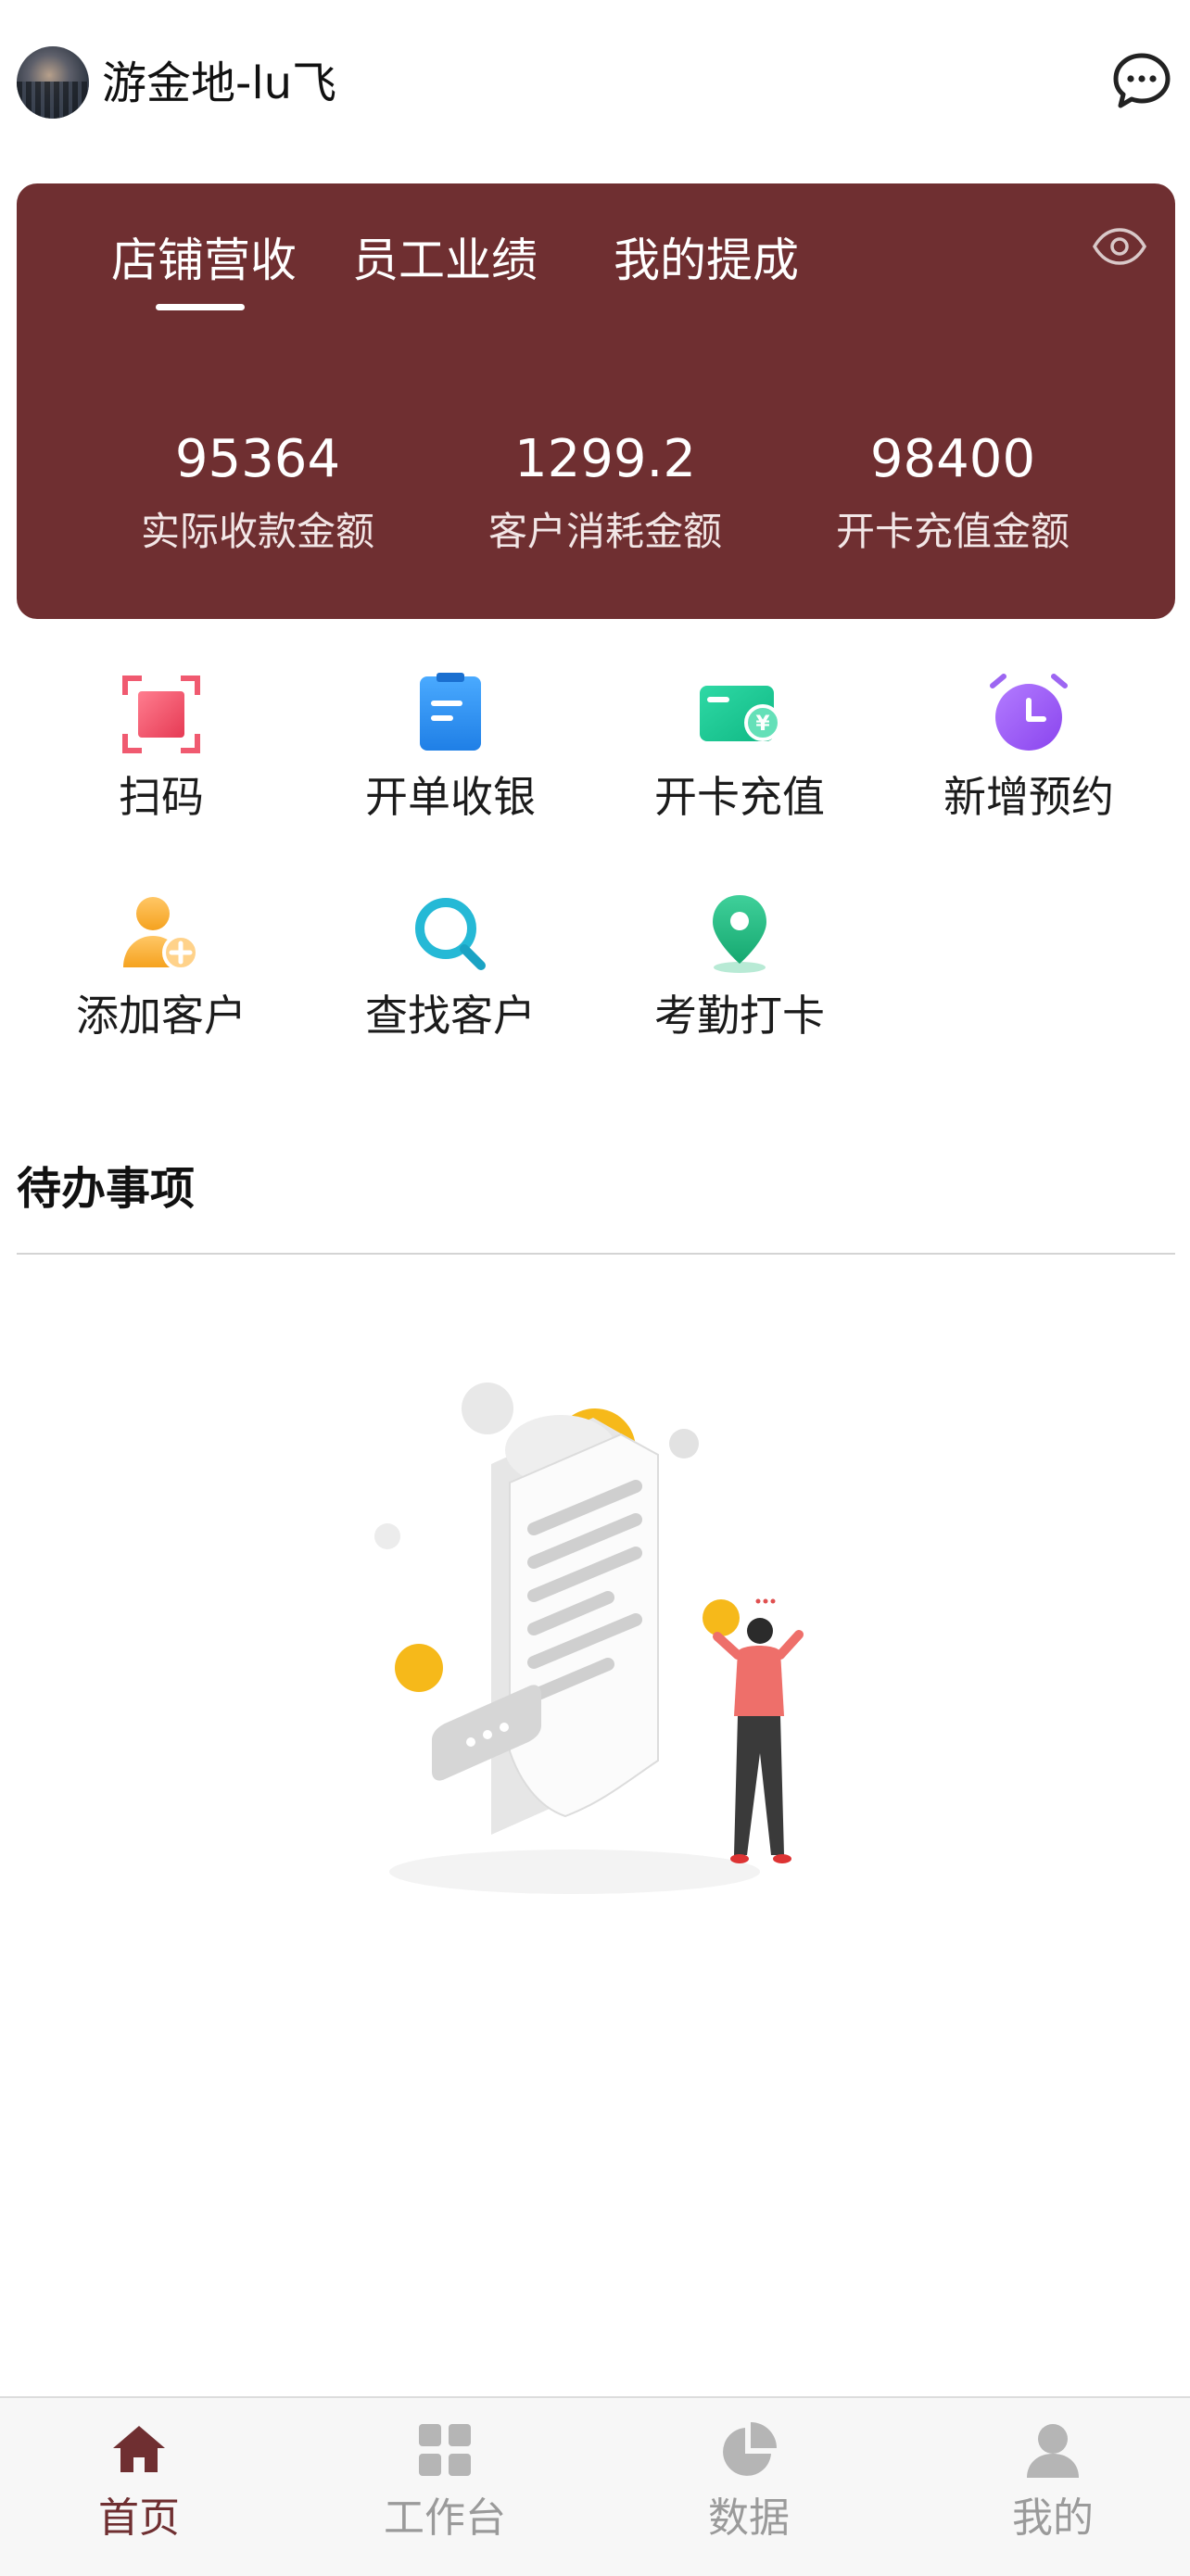 This screenshot has width=1190, height=2576. Describe the element at coordinates (143, 2487) in the screenshot. I see `tab-home: 首页` at that location.